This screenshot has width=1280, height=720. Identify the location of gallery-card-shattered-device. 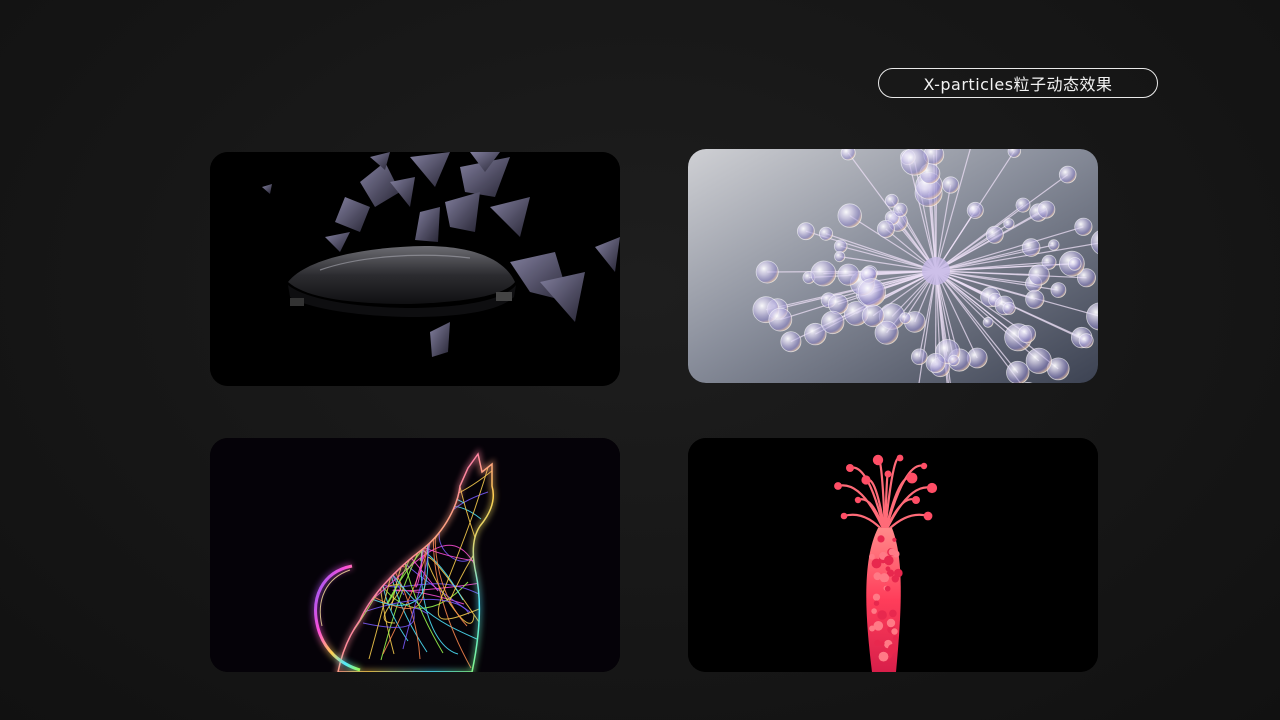
(415, 269).